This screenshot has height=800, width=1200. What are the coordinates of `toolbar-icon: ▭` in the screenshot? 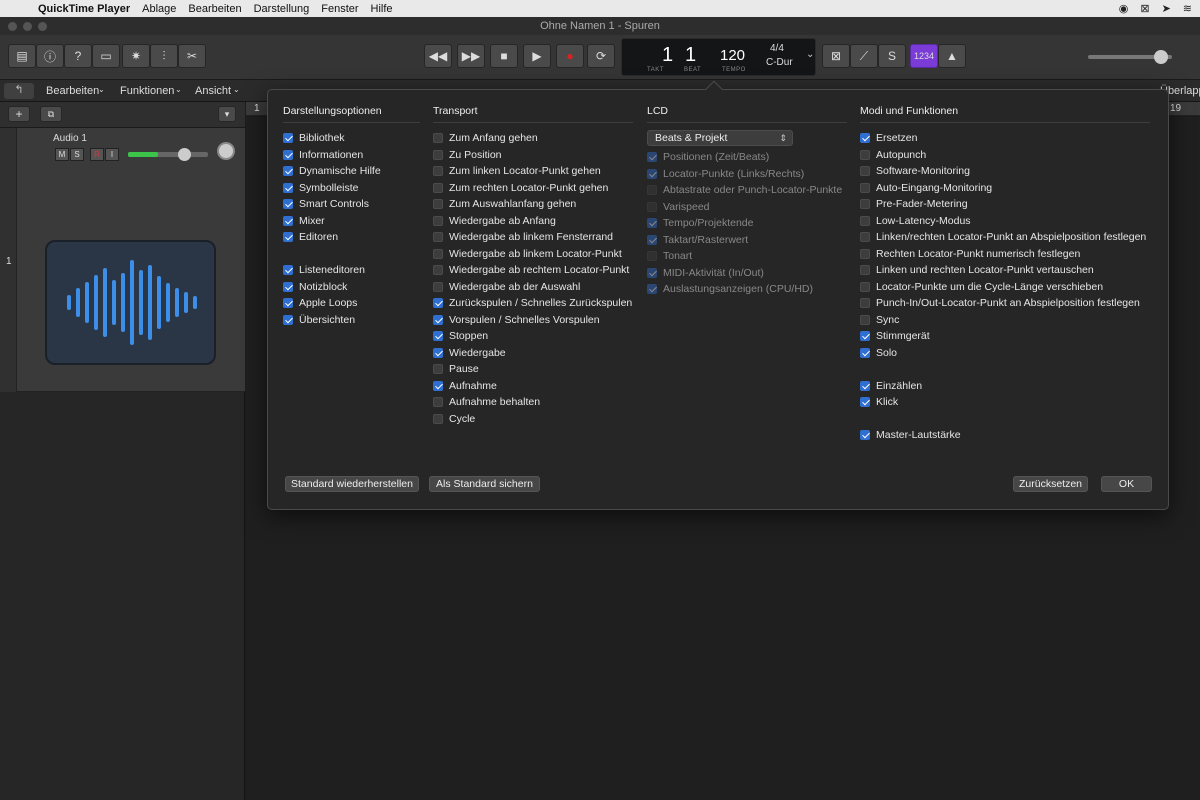 It's located at (106, 56).